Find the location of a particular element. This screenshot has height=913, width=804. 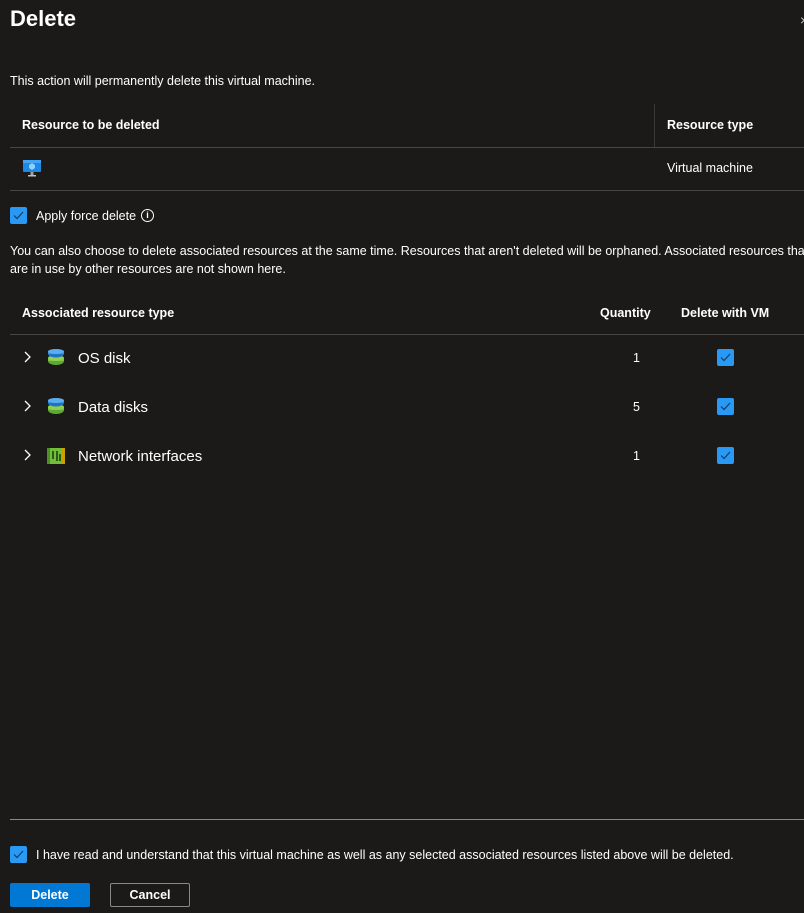

resource-name: OS disk is located at coordinates (104, 358).